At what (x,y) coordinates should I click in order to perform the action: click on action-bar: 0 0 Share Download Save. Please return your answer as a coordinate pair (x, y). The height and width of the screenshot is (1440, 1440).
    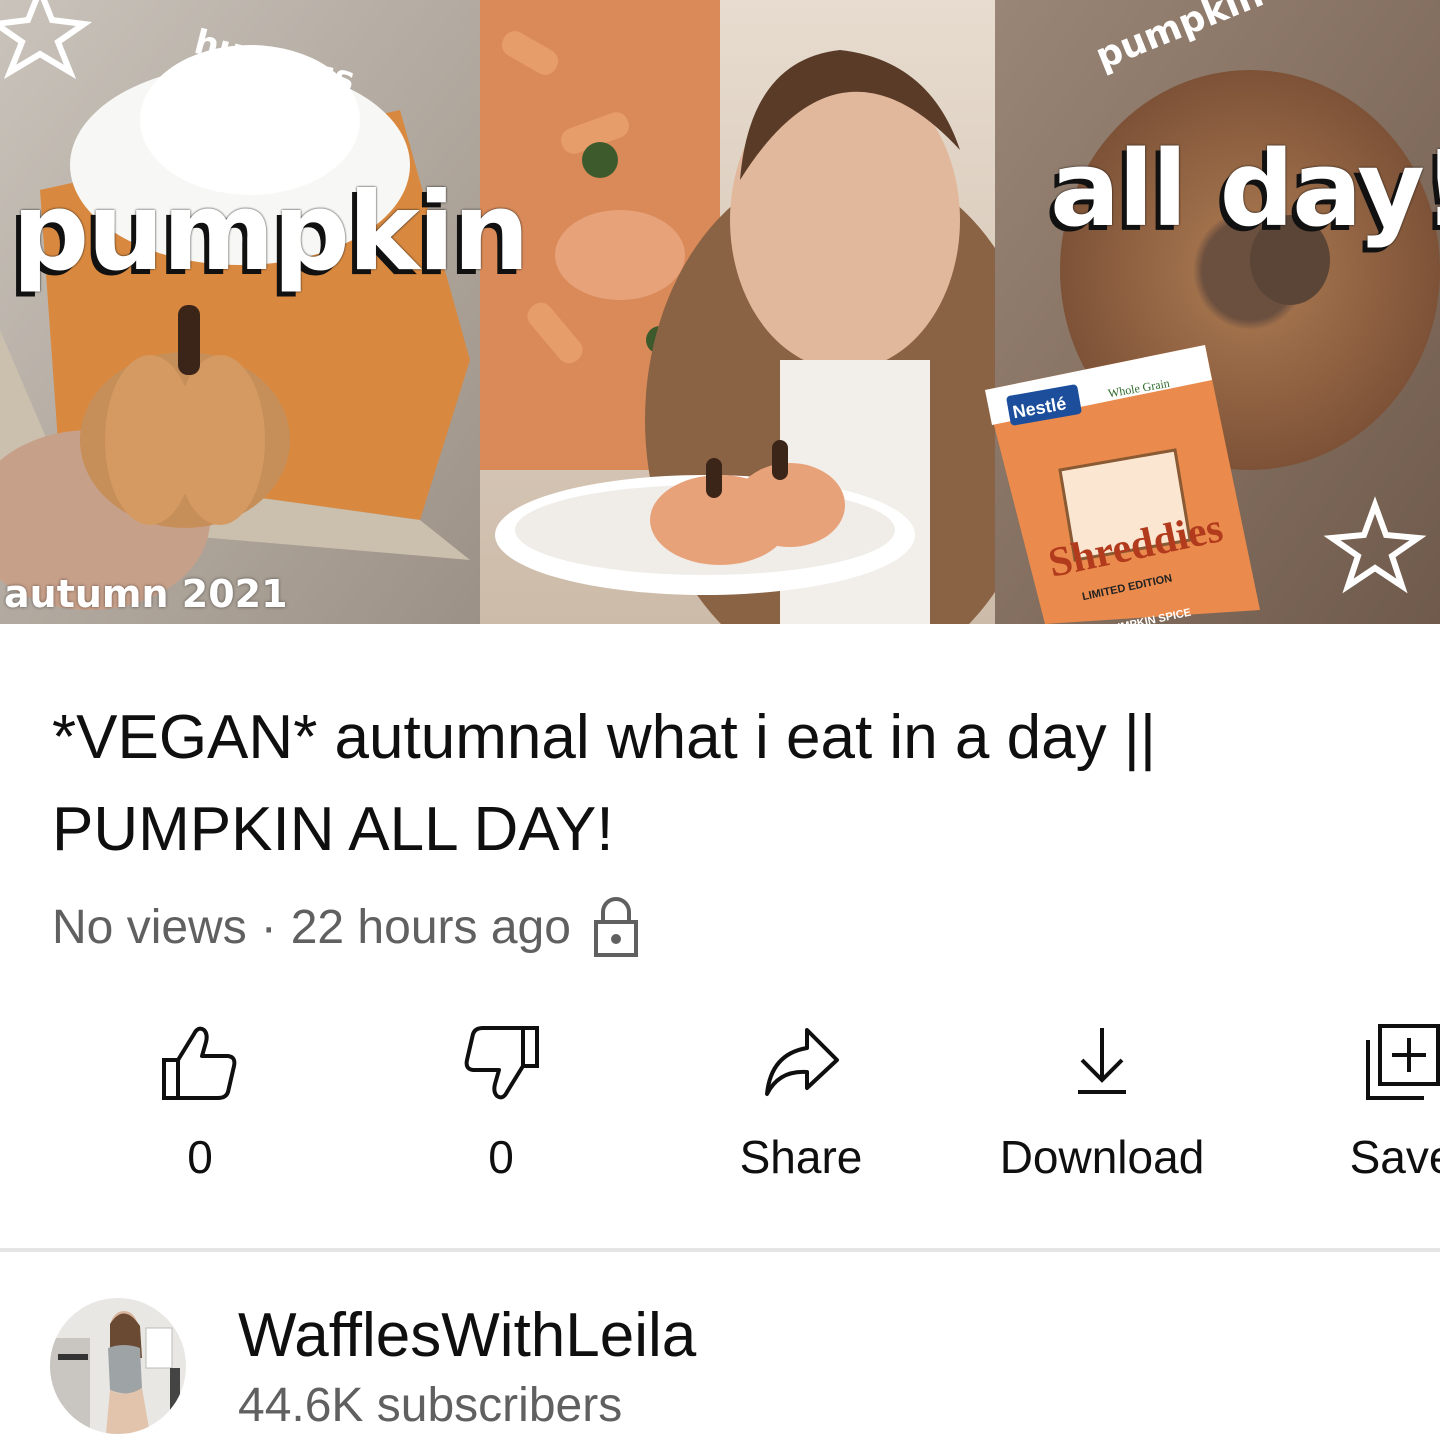
    Looking at the image, I should click on (720, 1110).